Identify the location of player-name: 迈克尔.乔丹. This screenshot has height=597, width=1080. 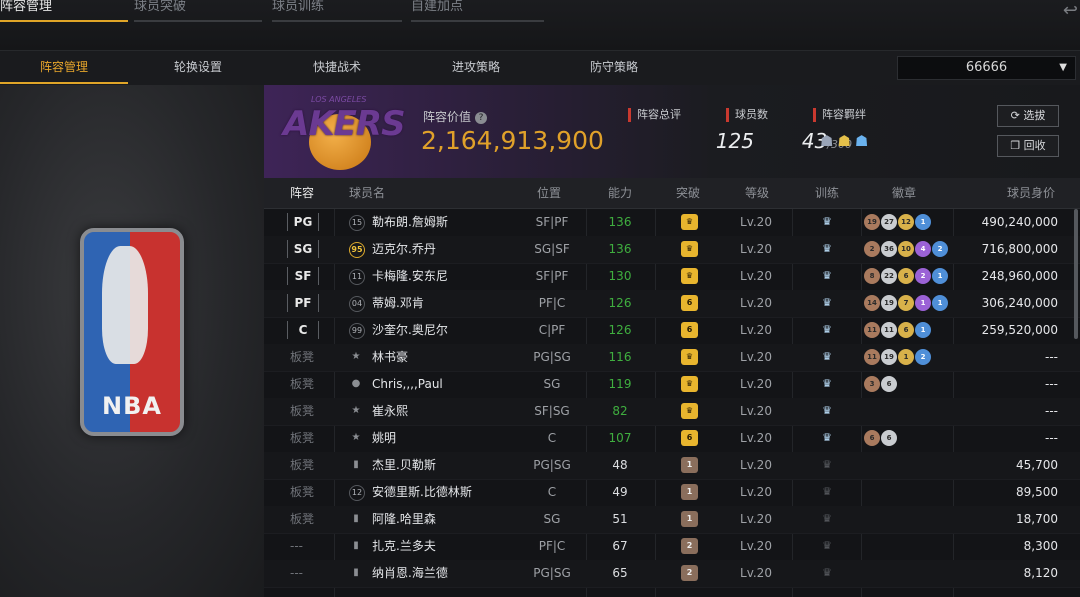
(404, 249).